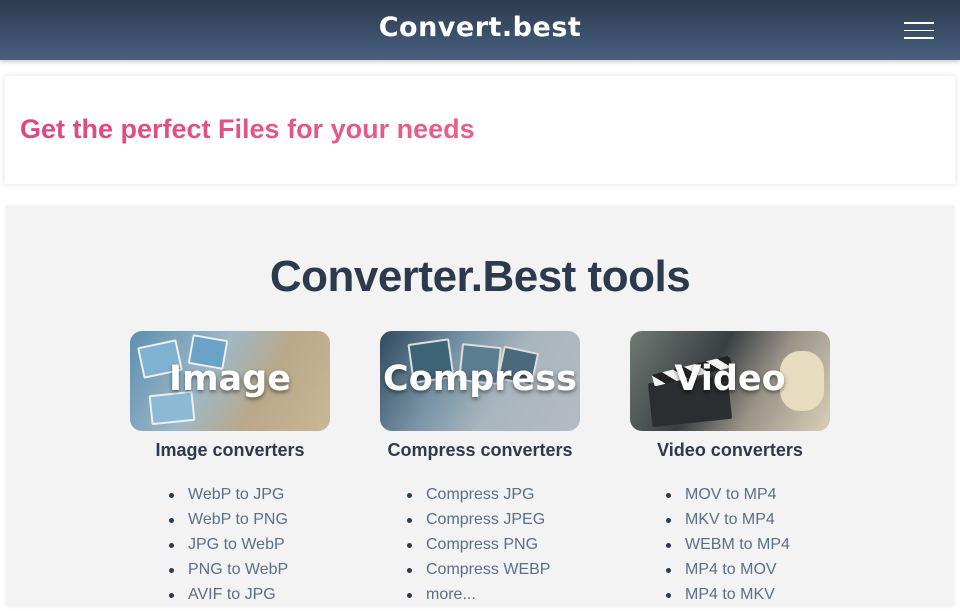 The image size is (960, 611). I want to click on video-category-card: Video, so click(730, 381).